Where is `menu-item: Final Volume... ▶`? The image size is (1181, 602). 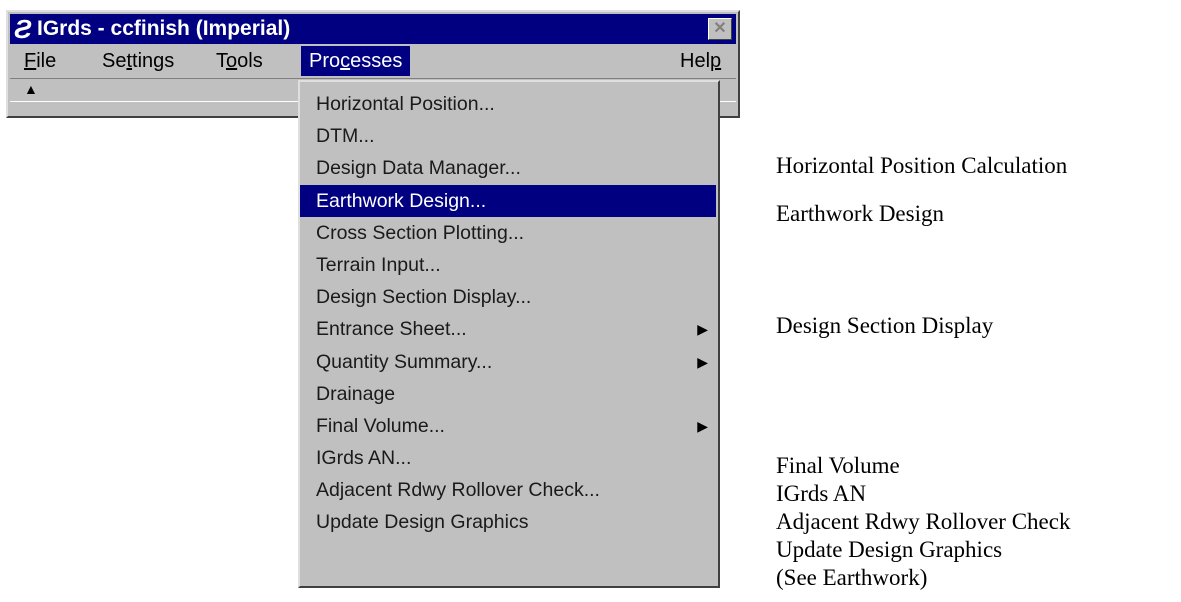
menu-item: Final Volume... ▶ is located at coordinates (509, 426).